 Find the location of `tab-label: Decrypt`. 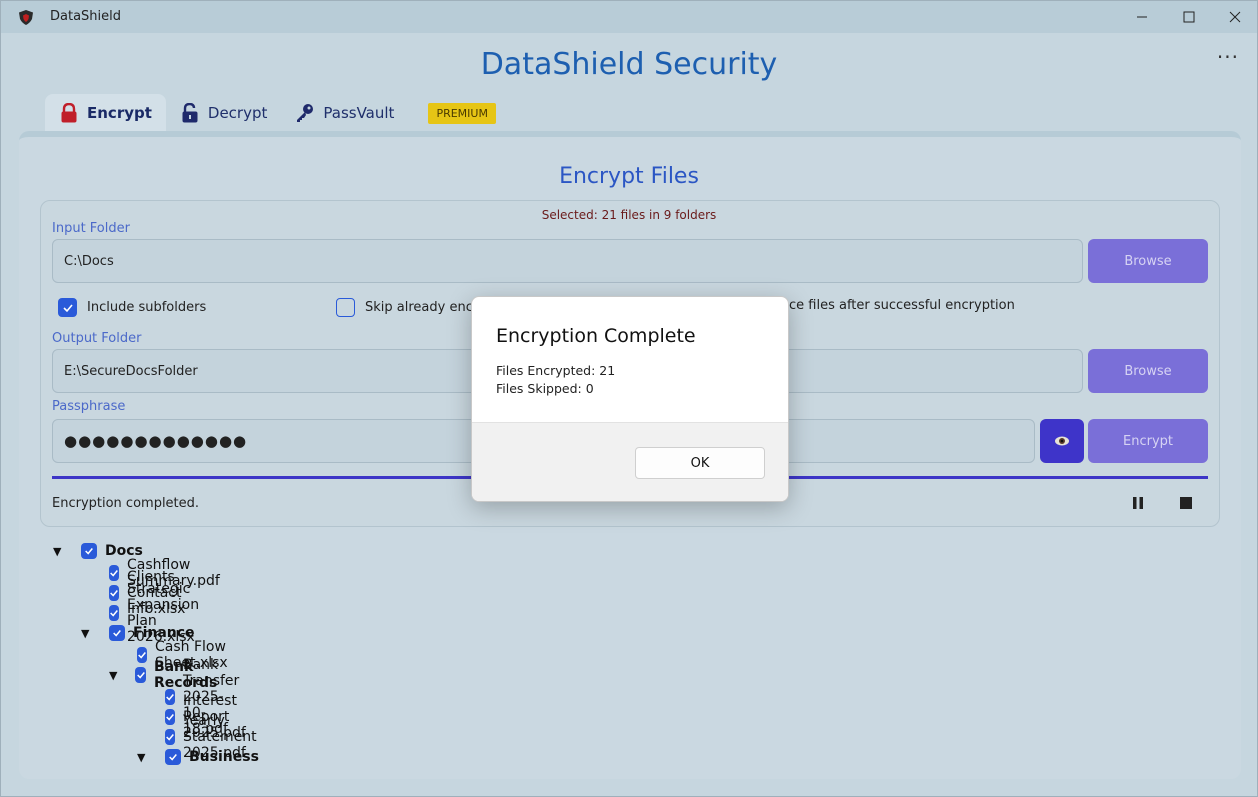

tab-label: Decrypt is located at coordinates (237, 113).